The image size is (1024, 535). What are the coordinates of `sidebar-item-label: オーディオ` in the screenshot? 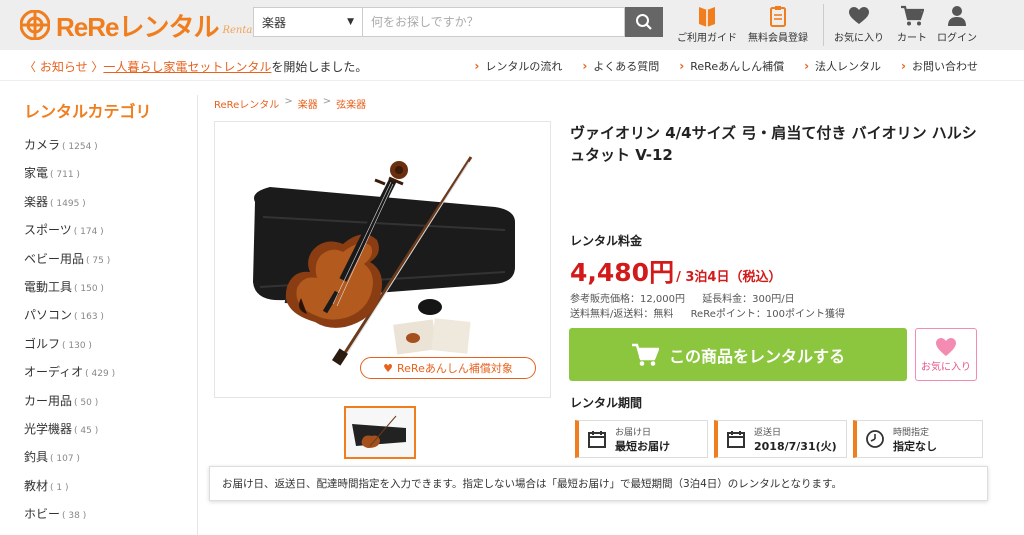 It's located at (54, 372).